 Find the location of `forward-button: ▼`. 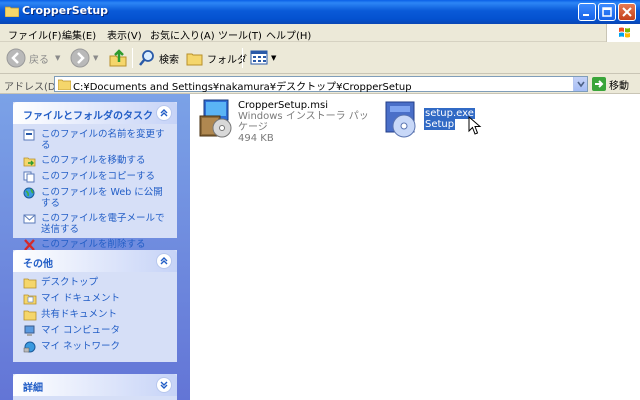

forward-button: ▼ is located at coordinates (84, 58).